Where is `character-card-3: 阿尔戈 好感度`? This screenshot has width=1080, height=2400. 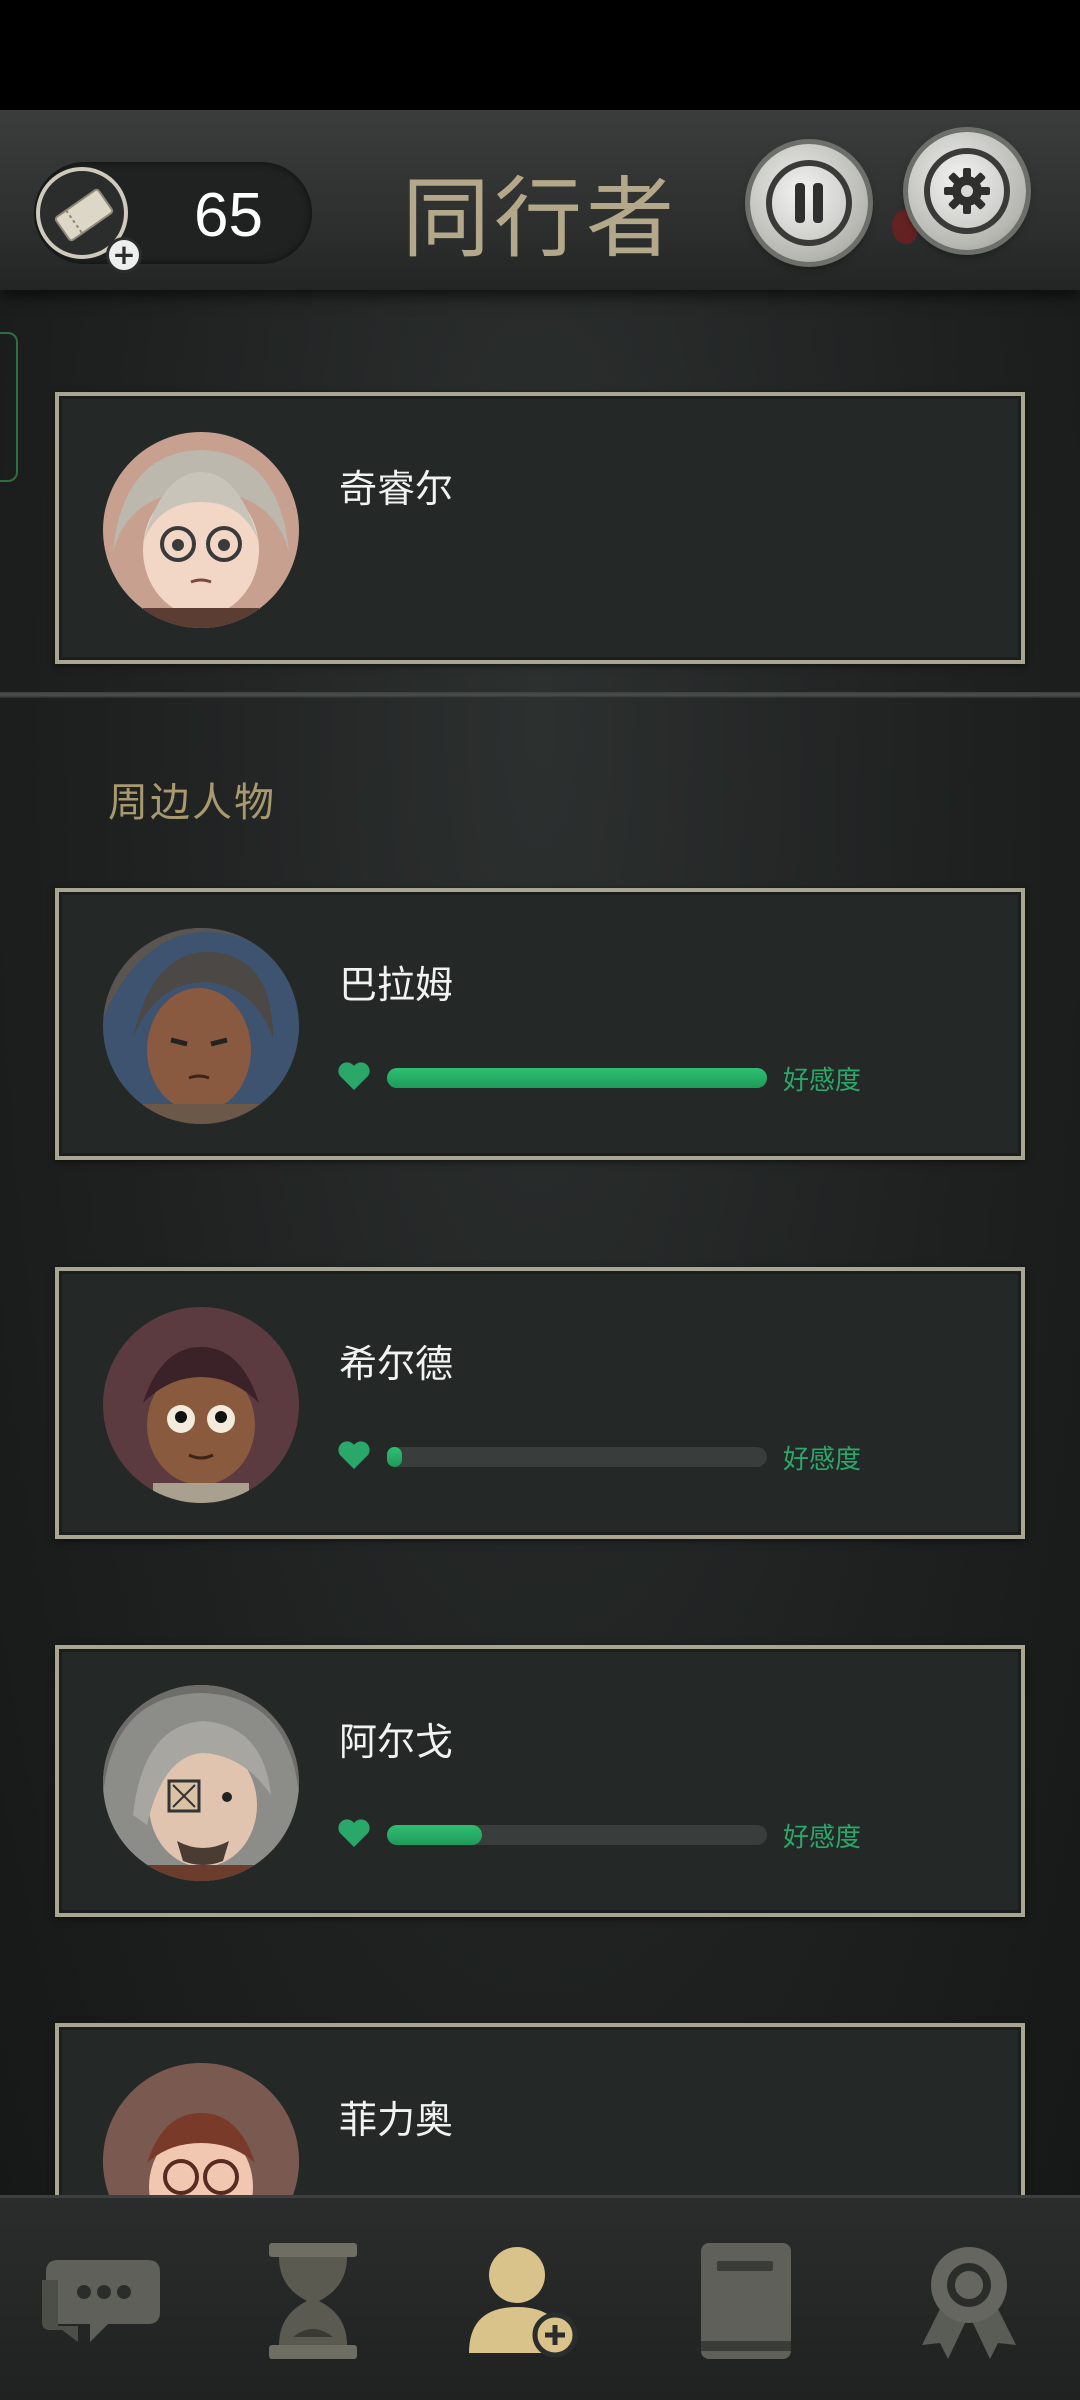 character-card-3: 阿尔戈 好感度 is located at coordinates (540, 1781).